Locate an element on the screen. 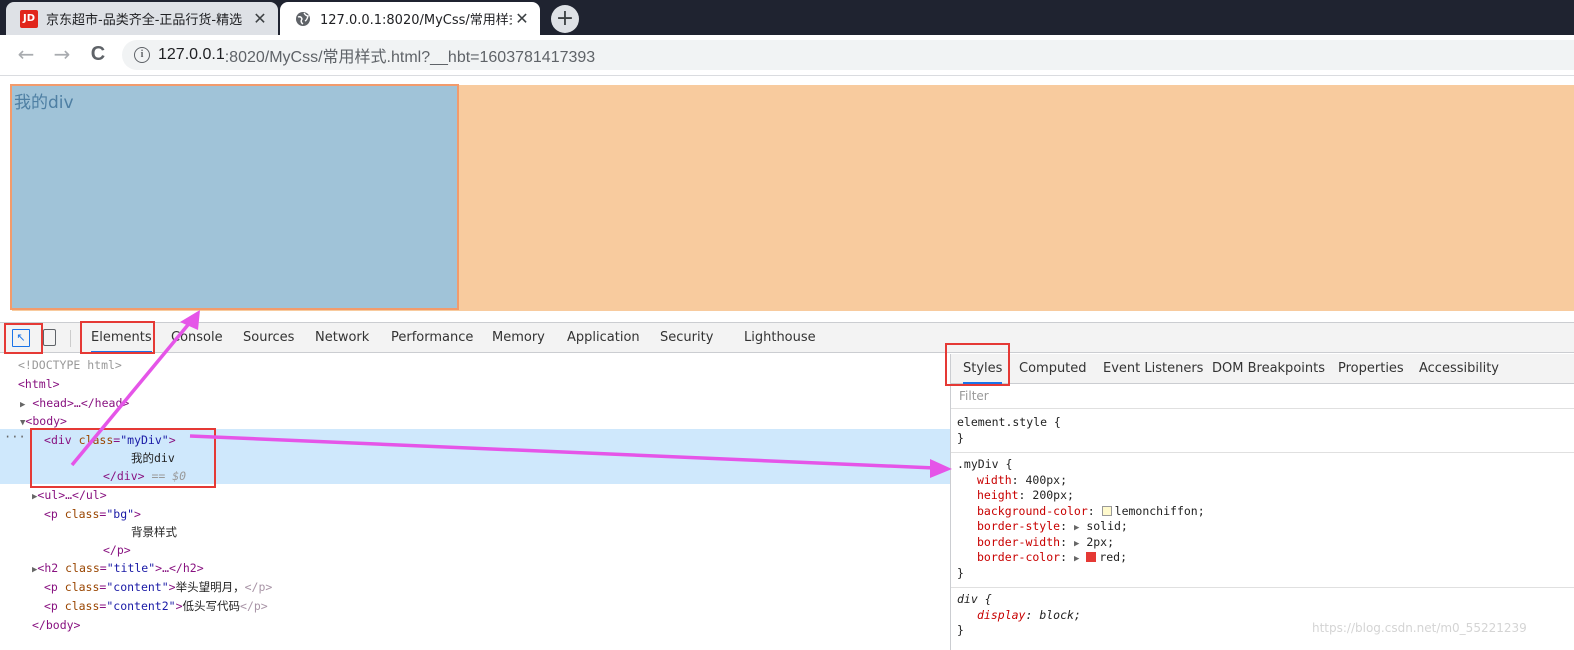 The width and height of the screenshot is (1574, 650). arrow-to-styles is located at coordinates (562, 452).